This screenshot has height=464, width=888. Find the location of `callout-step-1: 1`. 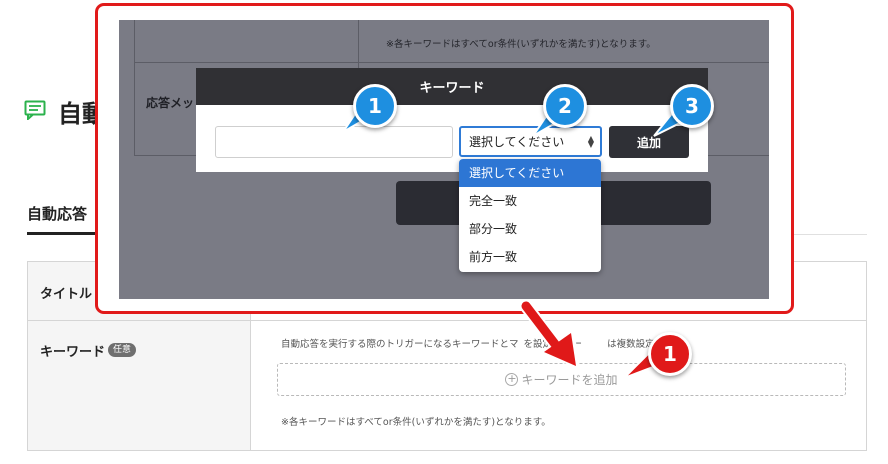

callout-step-1: 1 is located at coordinates (375, 106).